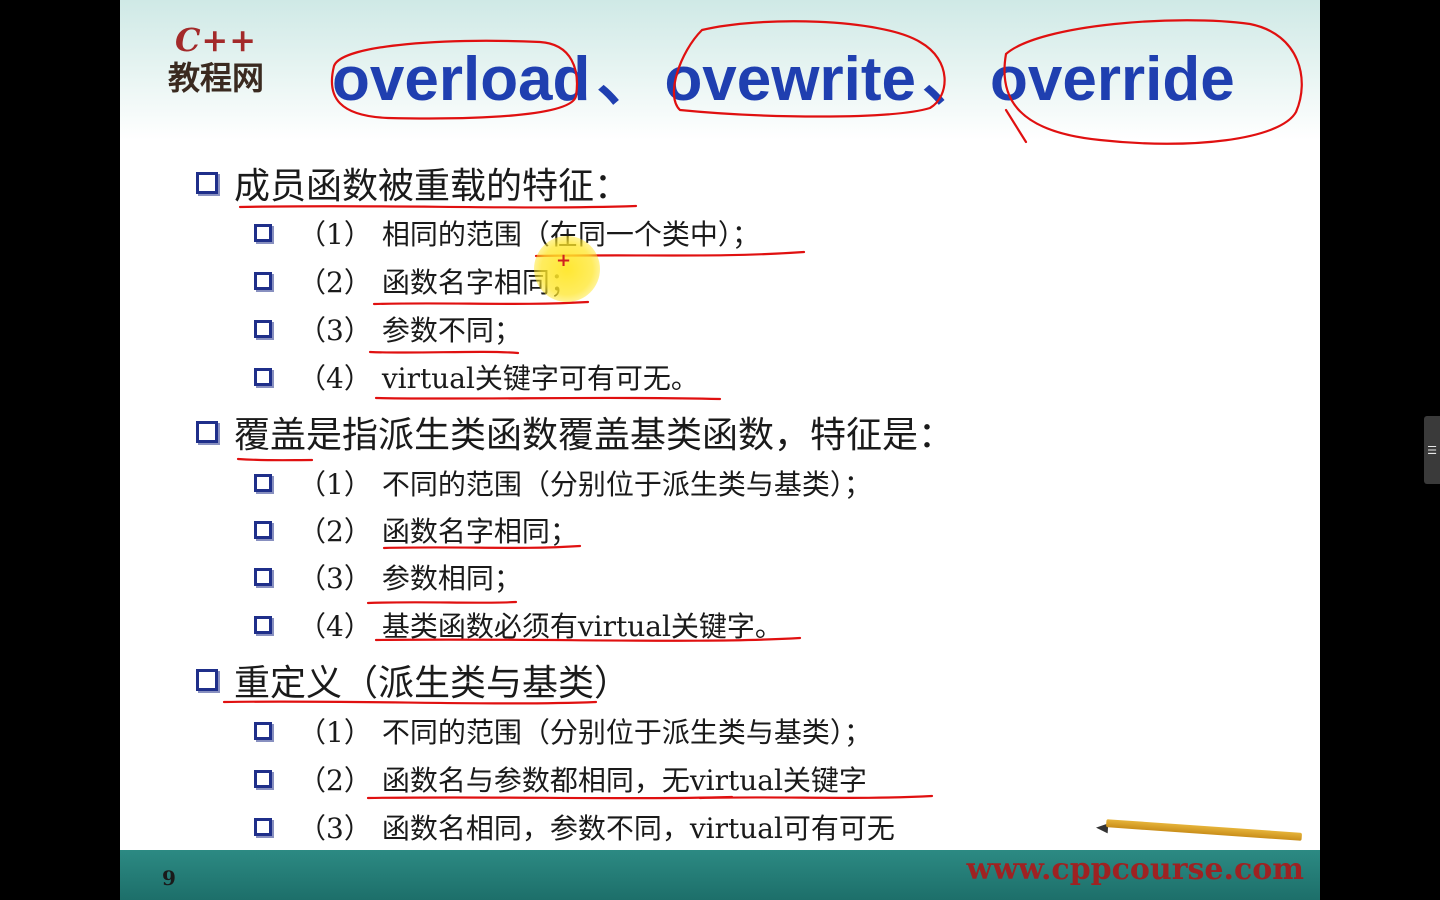 The image size is (1440, 900). What do you see at coordinates (432, 186) in the screenshot?
I see `heading-text: 成员函数被重载的特征：` at bounding box center [432, 186].